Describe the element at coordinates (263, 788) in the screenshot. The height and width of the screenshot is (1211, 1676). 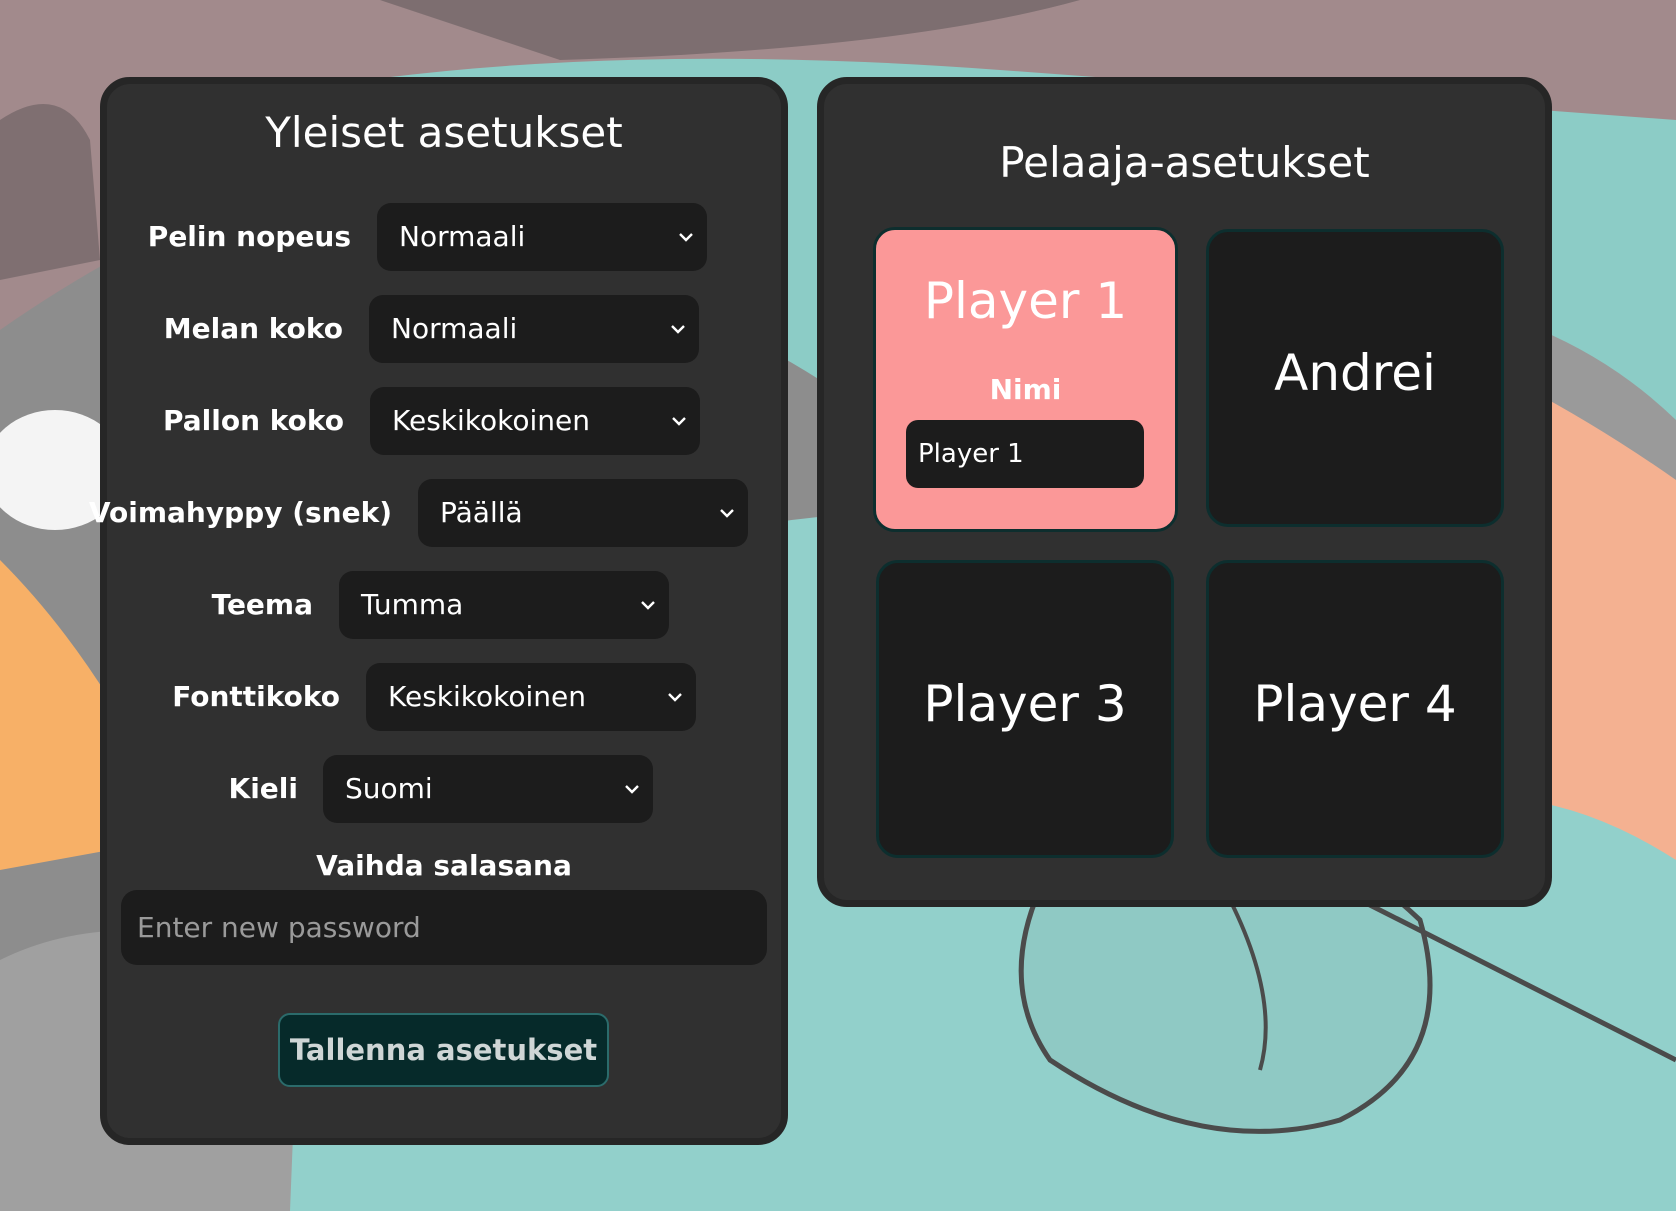
I see `language-label: Kieli` at that location.